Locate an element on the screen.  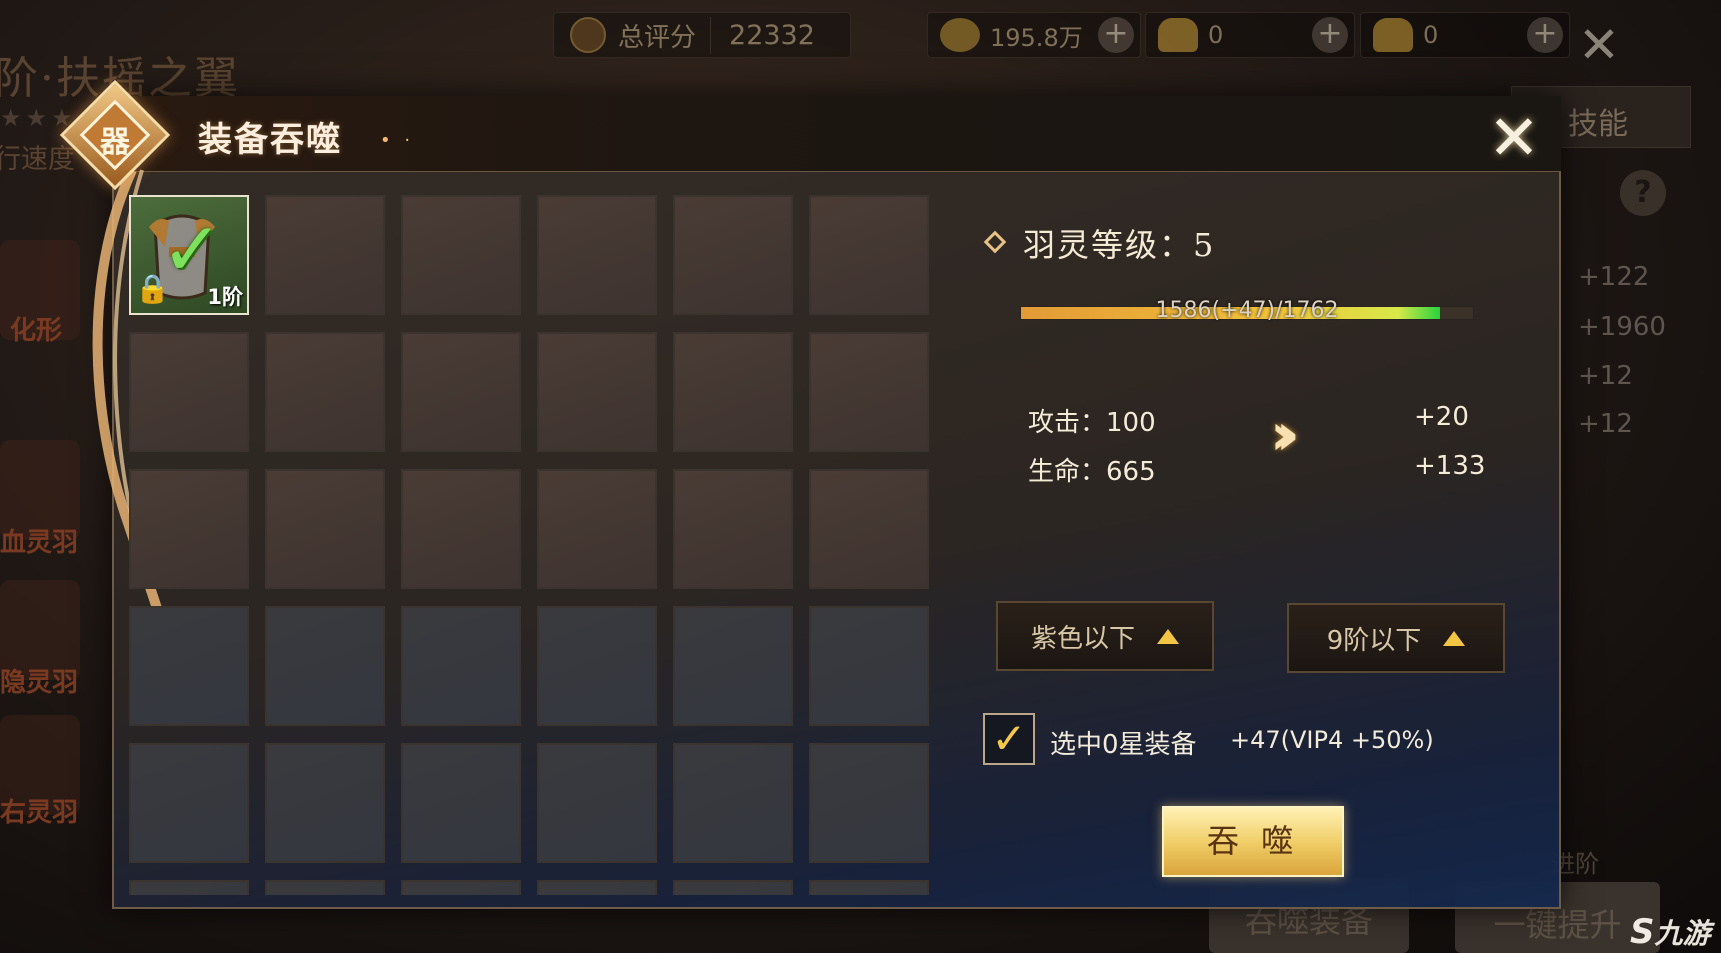
total-score-box: 总评分 22332 is located at coordinates (702, 35).